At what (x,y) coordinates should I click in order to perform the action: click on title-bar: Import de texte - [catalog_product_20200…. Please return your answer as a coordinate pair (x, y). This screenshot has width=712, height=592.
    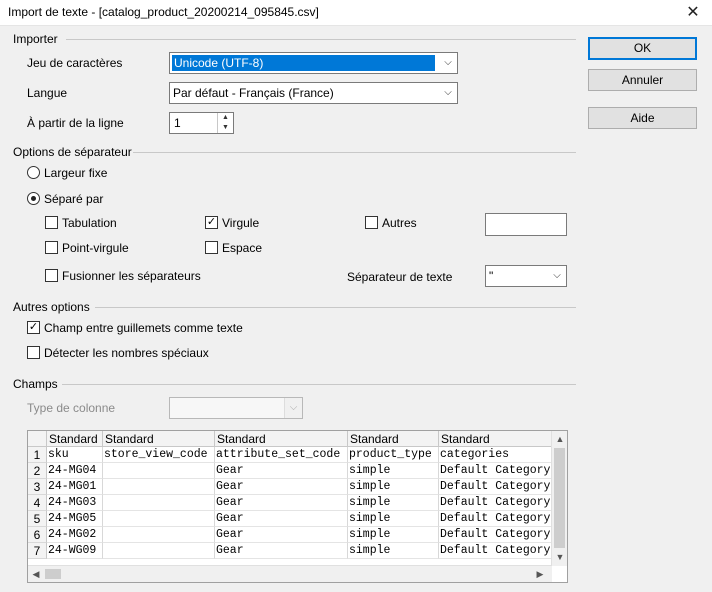
    Looking at the image, I should click on (356, 13).